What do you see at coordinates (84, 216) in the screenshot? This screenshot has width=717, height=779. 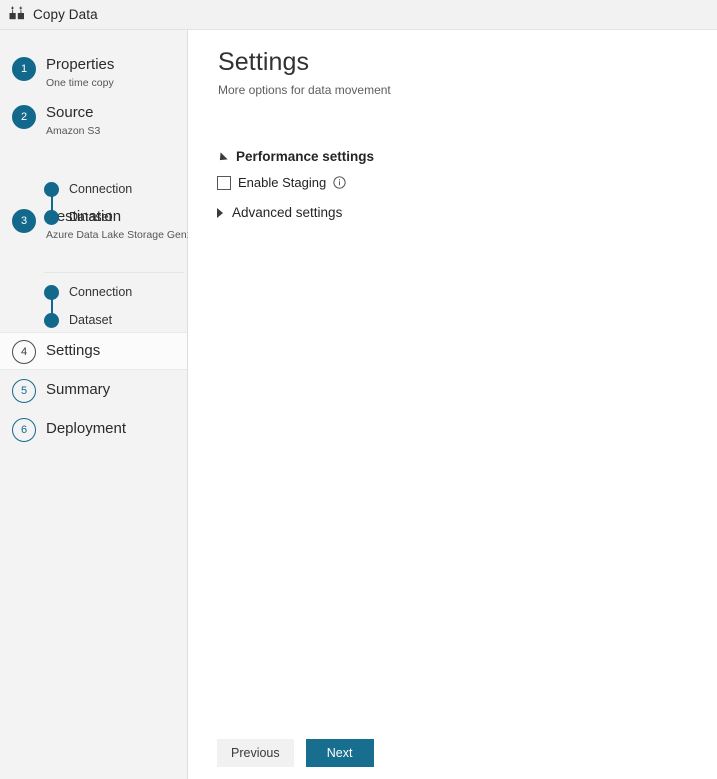 I see `step-title-destination: Destination` at bounding box center [84, 216].